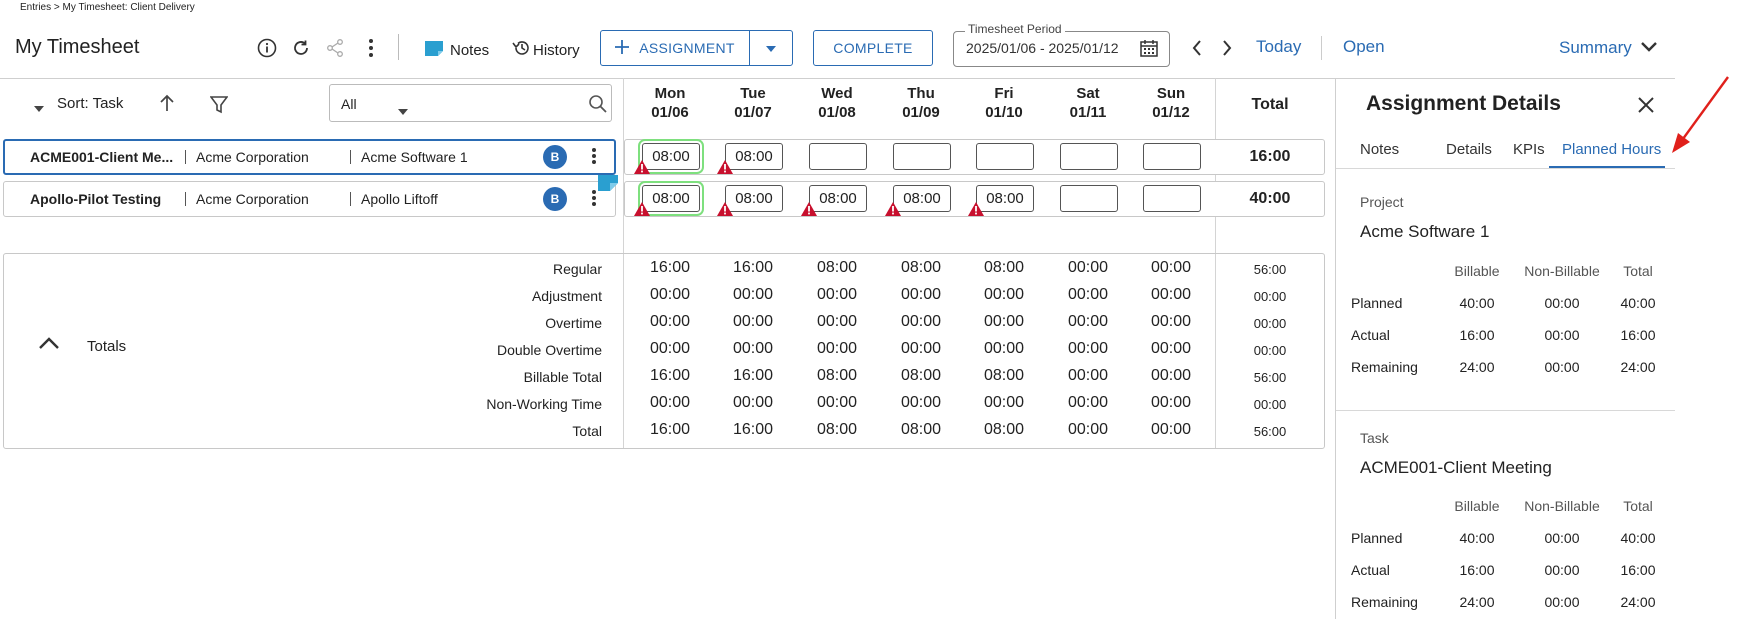  Describe the element at coordinates (77, 47) in the screenshot. I see `page-title: My Timesheet` at that location.